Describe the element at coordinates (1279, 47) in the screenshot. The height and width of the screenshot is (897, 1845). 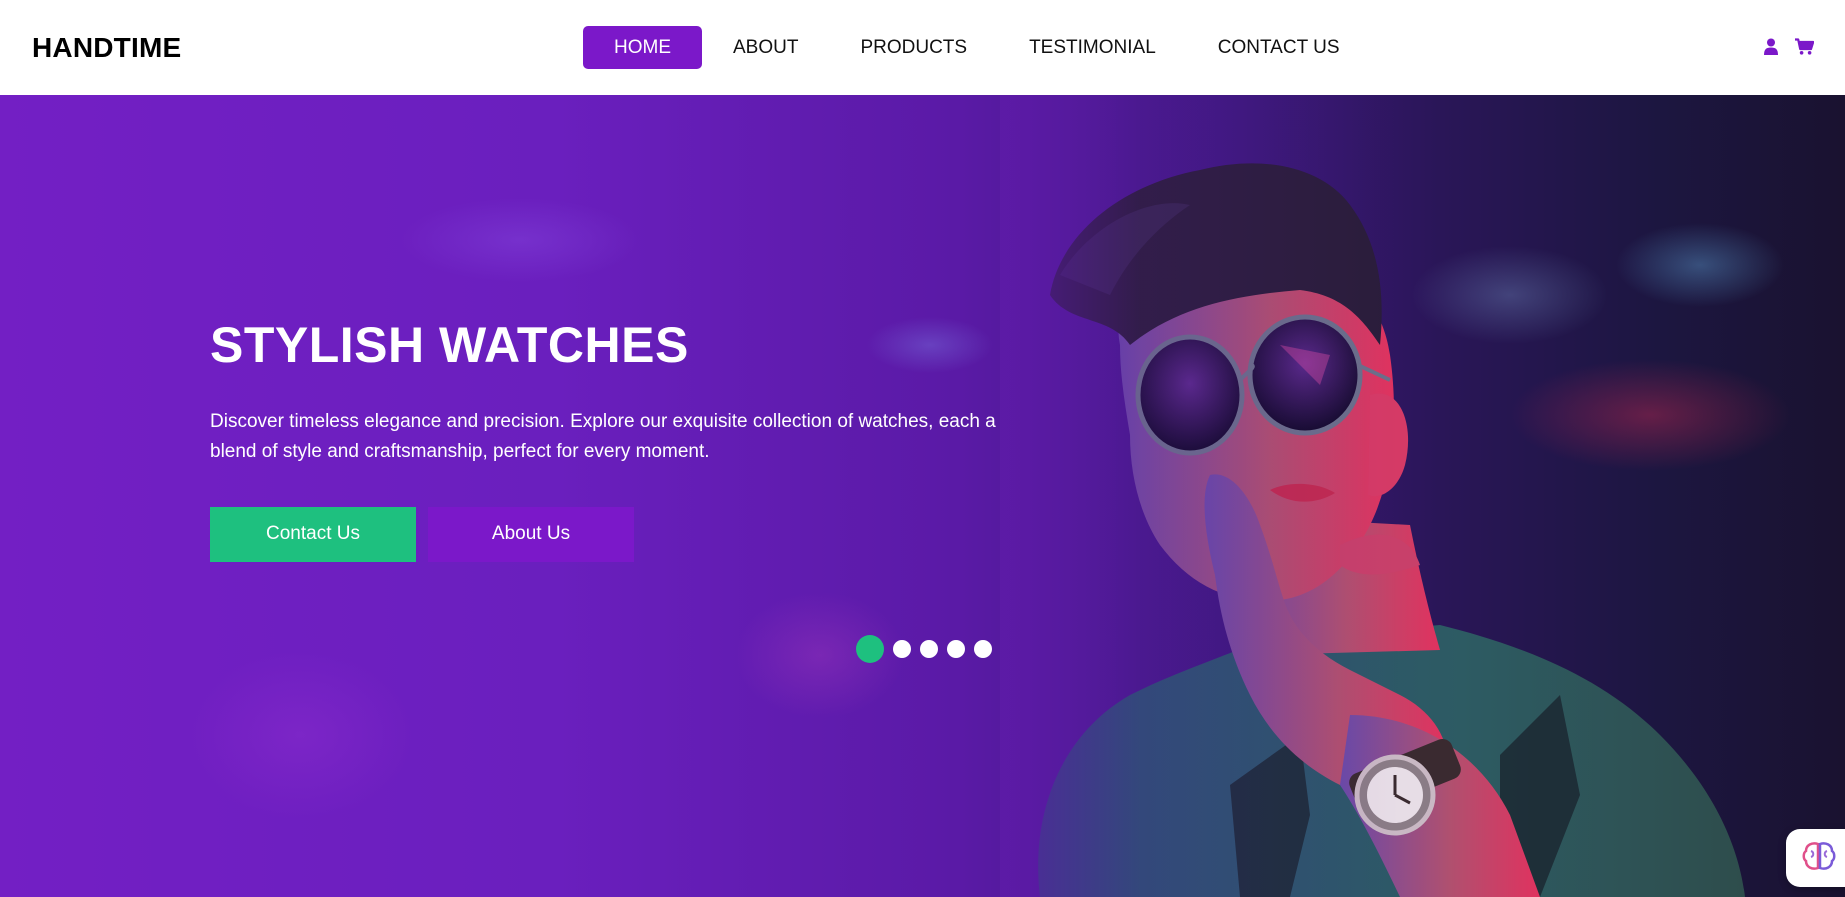
I see `nav-item-contact-us: CONTACT US` at that location.